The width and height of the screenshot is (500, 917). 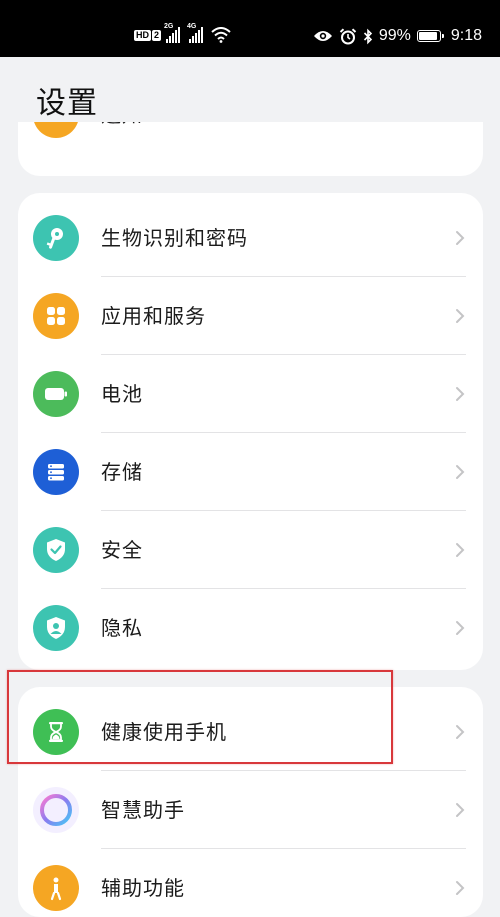 I want to click on wifi-icon, so click(x=221, y=35).